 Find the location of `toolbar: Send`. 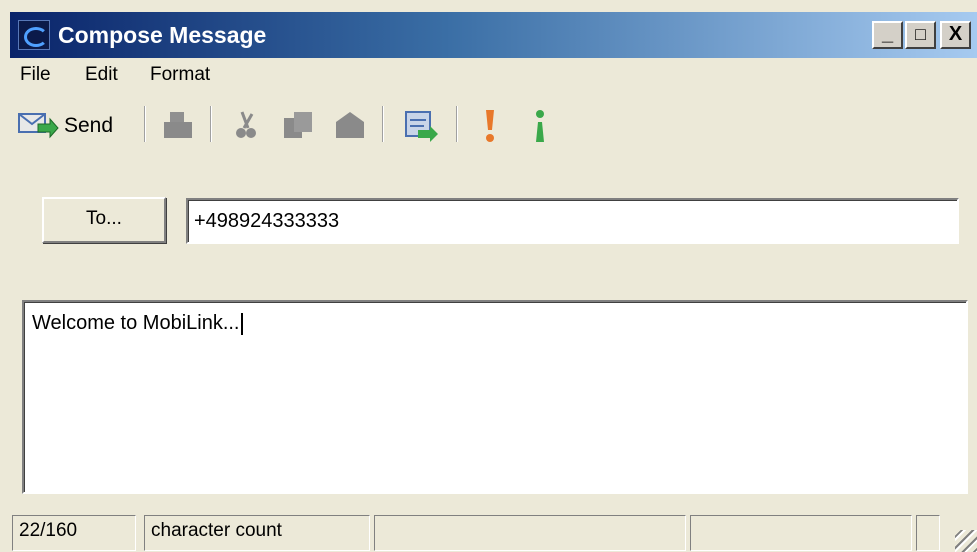

toolbar: Send is located at coordinates (493, 126).